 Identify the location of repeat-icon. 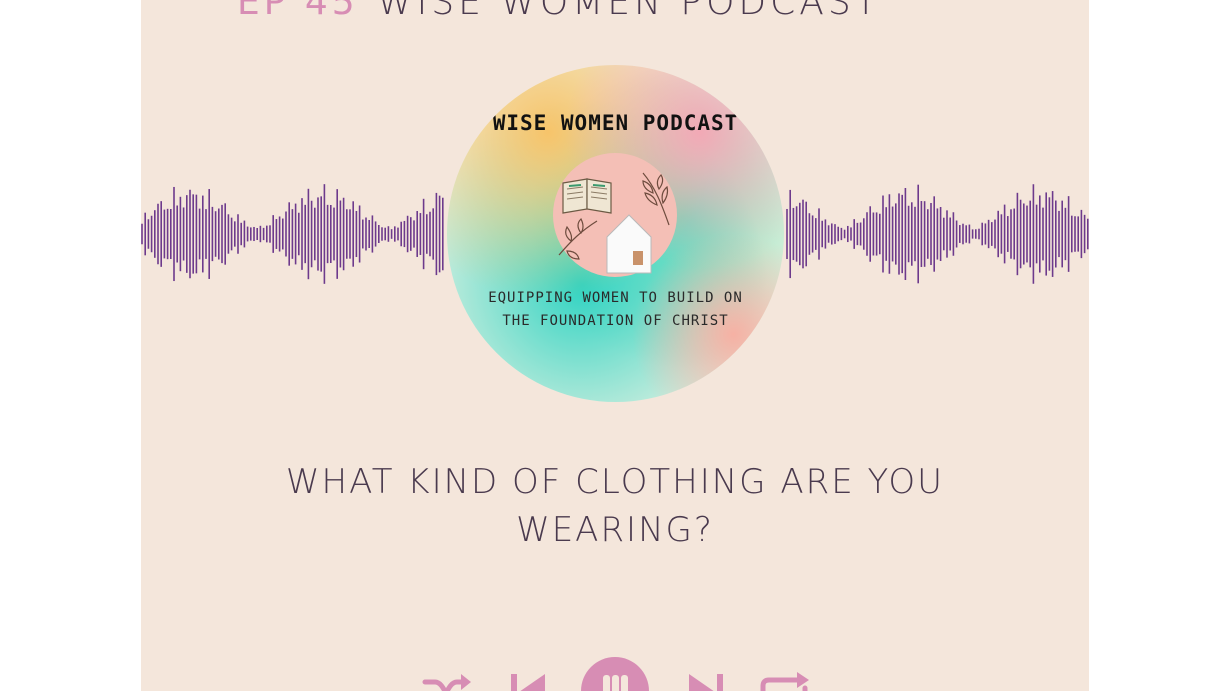
(784, 679).